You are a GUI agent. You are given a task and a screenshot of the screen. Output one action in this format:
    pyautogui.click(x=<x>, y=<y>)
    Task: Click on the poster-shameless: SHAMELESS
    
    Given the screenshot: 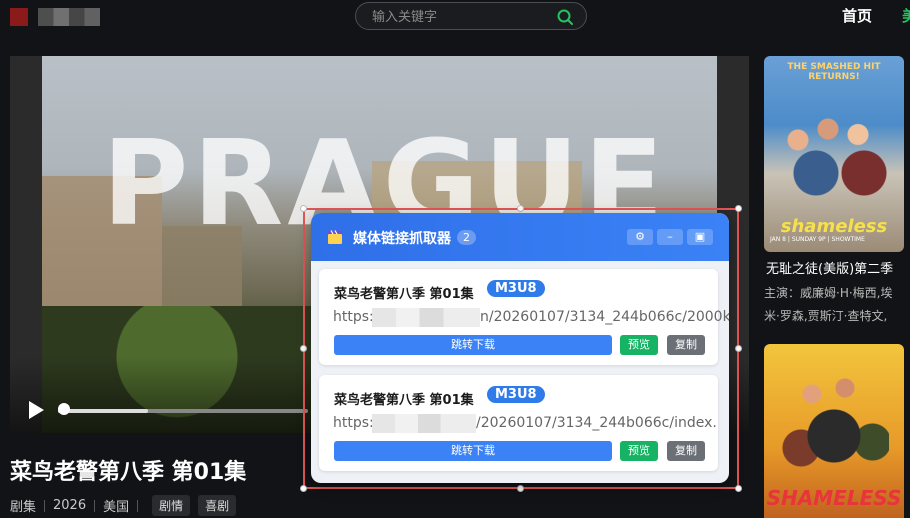 What is the action you would take?
    pyautogui.click(x=834, y=431)
    